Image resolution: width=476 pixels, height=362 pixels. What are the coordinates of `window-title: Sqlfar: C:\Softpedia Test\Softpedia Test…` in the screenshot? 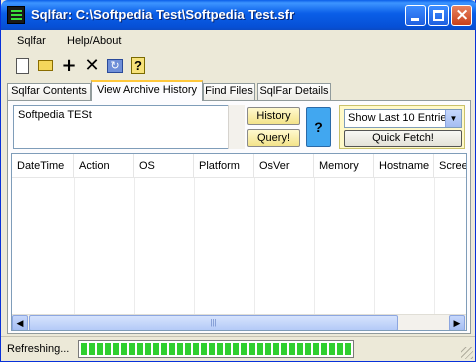 It's located at (163, 14).